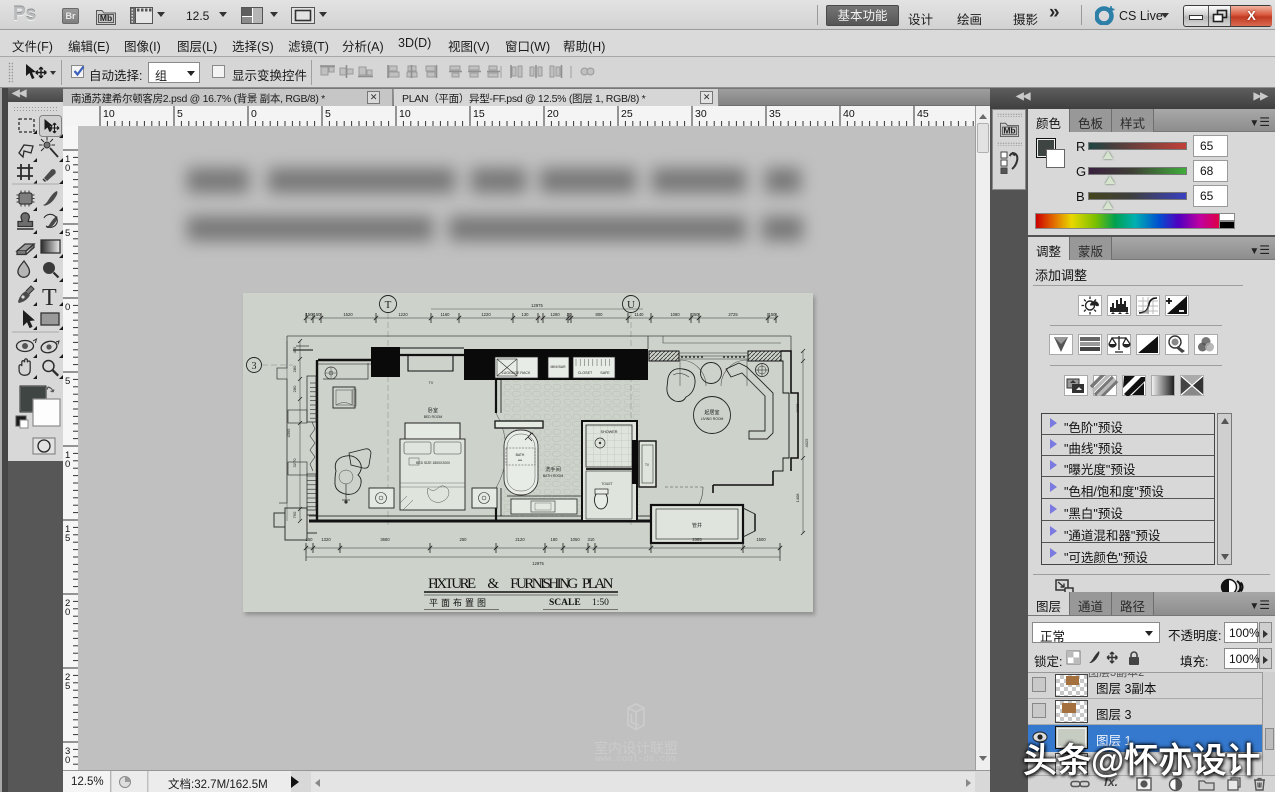  I want to click on svg-text: 350, so click(696, 314).